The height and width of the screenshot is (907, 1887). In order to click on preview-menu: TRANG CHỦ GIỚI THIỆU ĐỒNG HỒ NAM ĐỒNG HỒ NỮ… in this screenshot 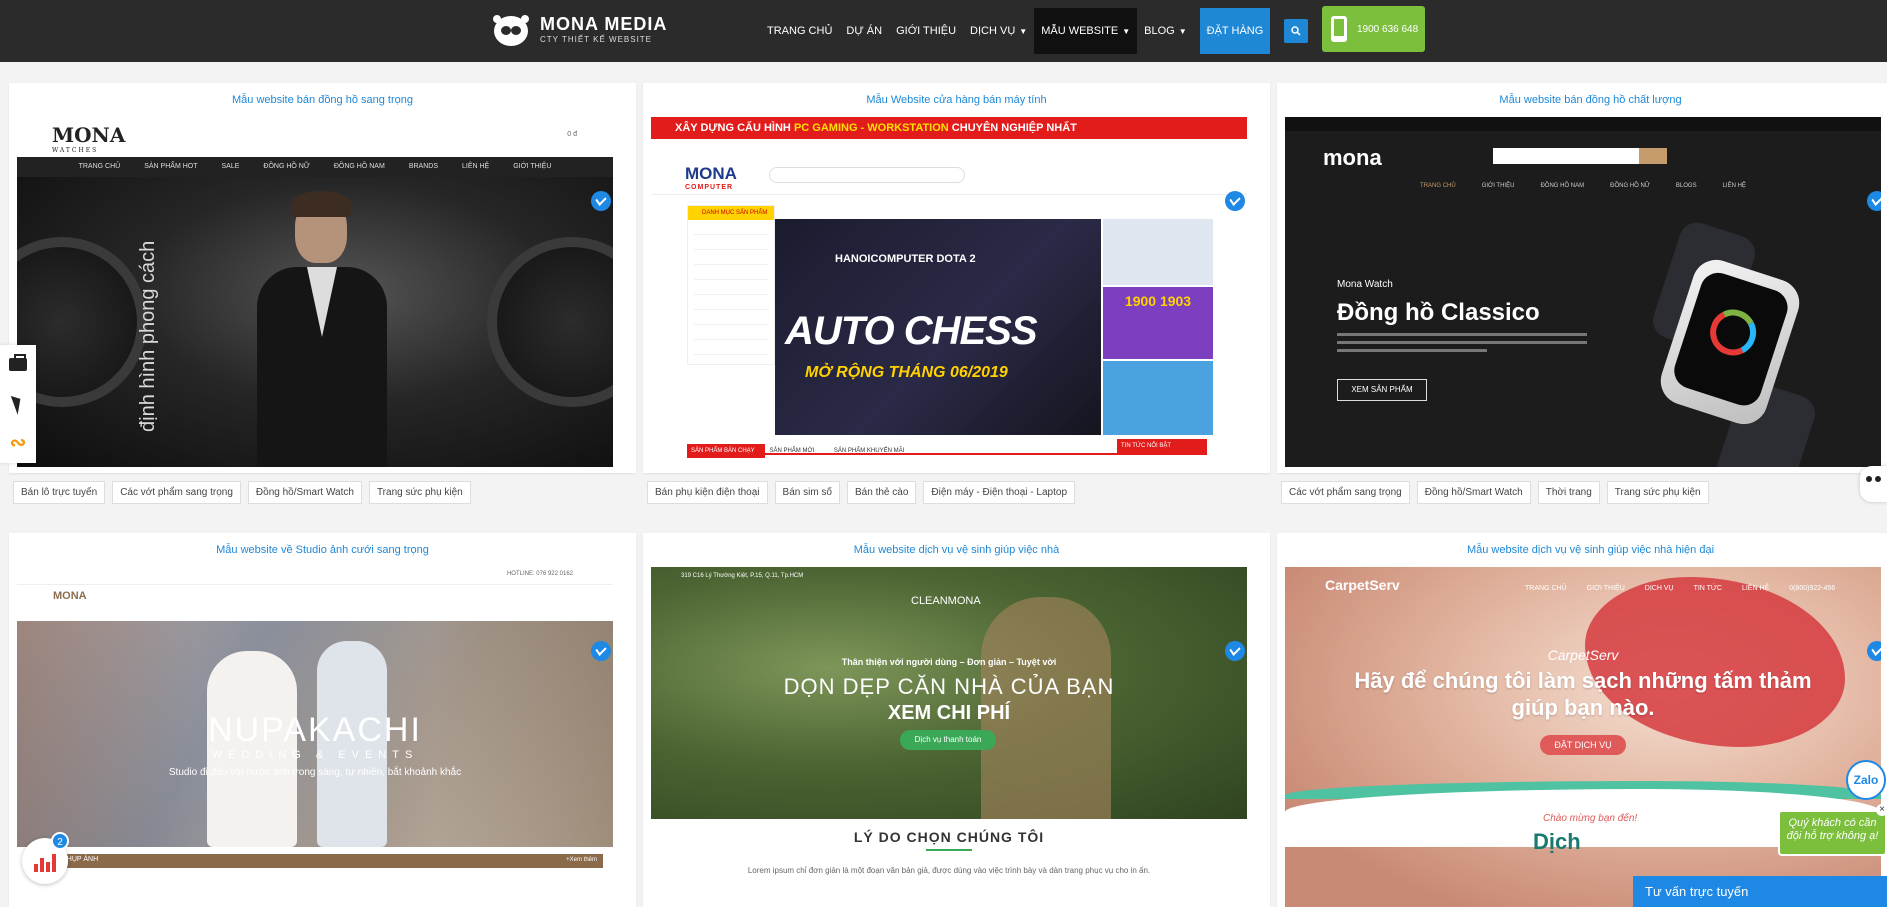, I will do `click(1583, 186)`.